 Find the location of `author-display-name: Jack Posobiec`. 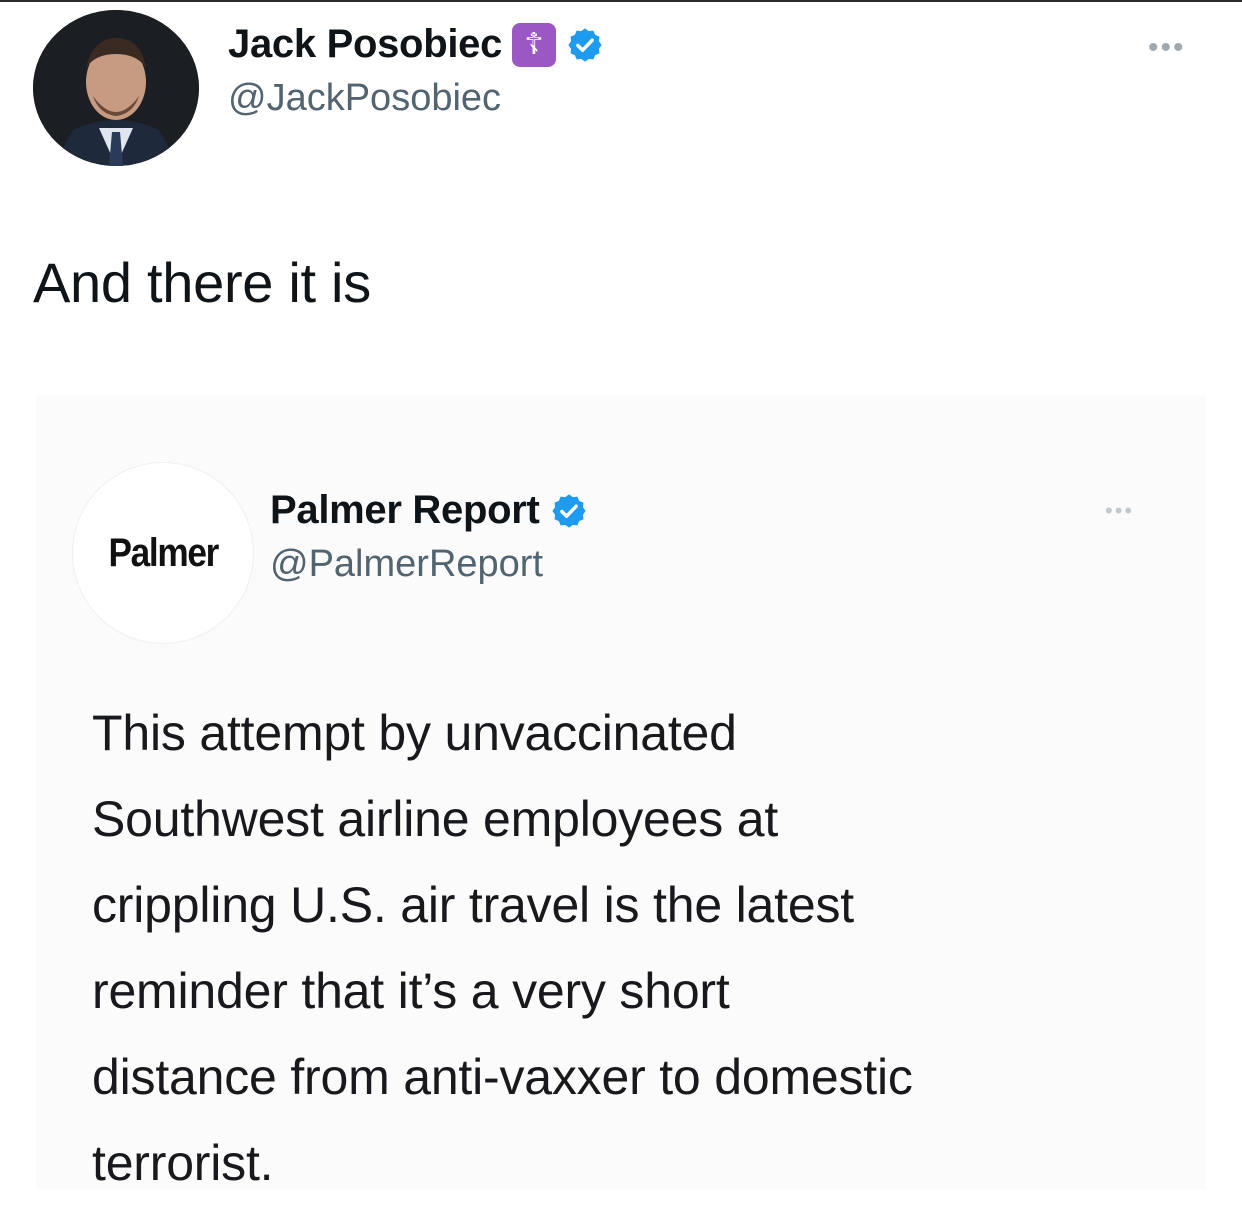

author-display-name: Jack Posobiec is located at coordinates (365, 44).